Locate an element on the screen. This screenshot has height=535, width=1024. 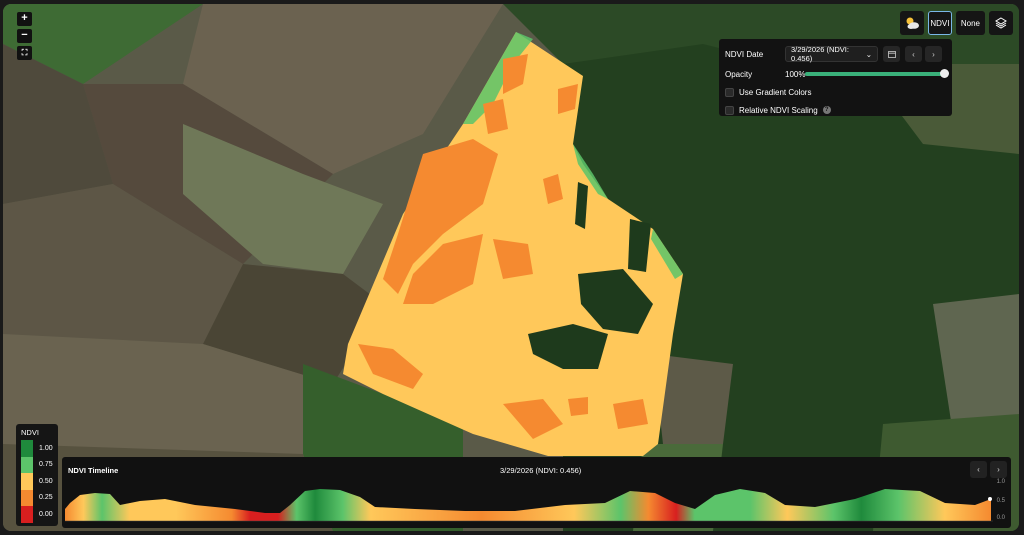
ndvi-legend: NDVI 1.00 0.75 0.50 0.25 0.00 is located at coordinates (37, 475).